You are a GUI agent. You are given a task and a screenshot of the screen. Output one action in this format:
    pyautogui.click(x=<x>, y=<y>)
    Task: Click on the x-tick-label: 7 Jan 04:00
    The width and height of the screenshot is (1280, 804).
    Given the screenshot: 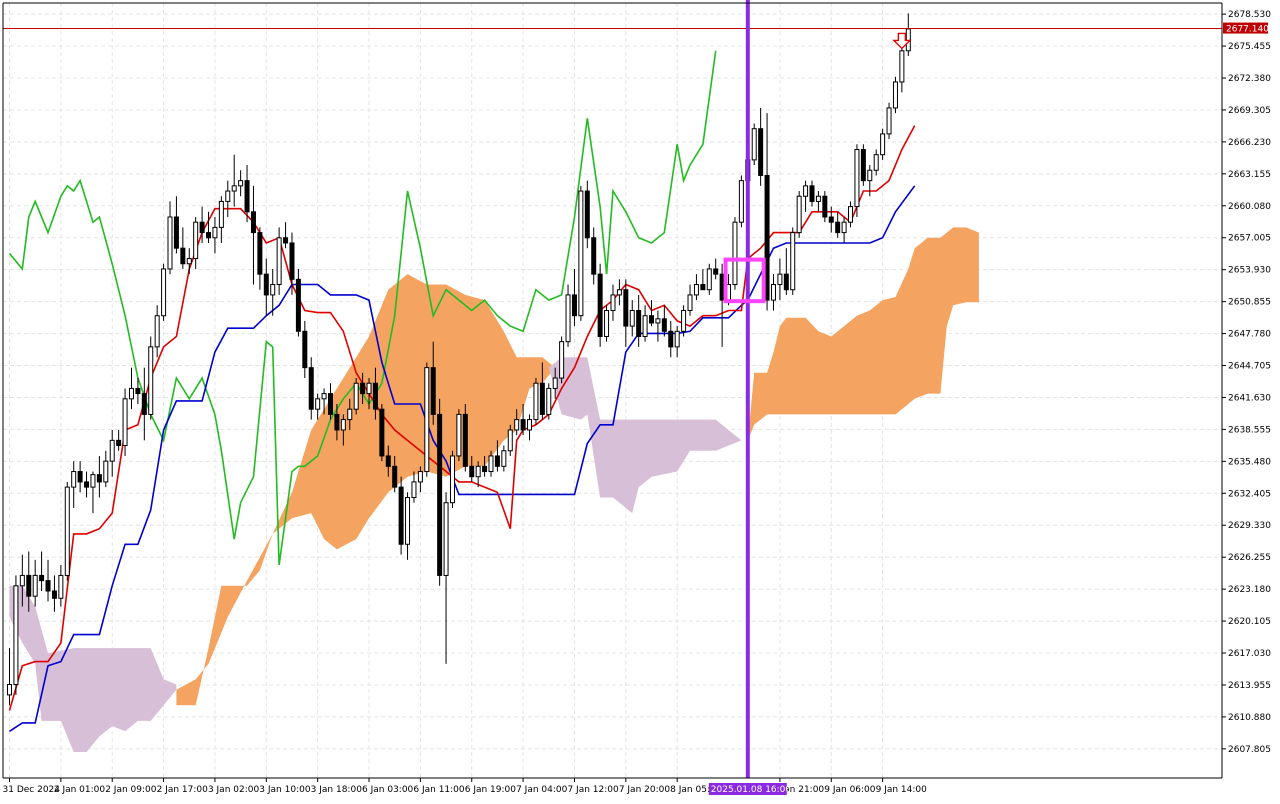 What is the action you would take?
    pyautogui.click(x=542, y=790)
    